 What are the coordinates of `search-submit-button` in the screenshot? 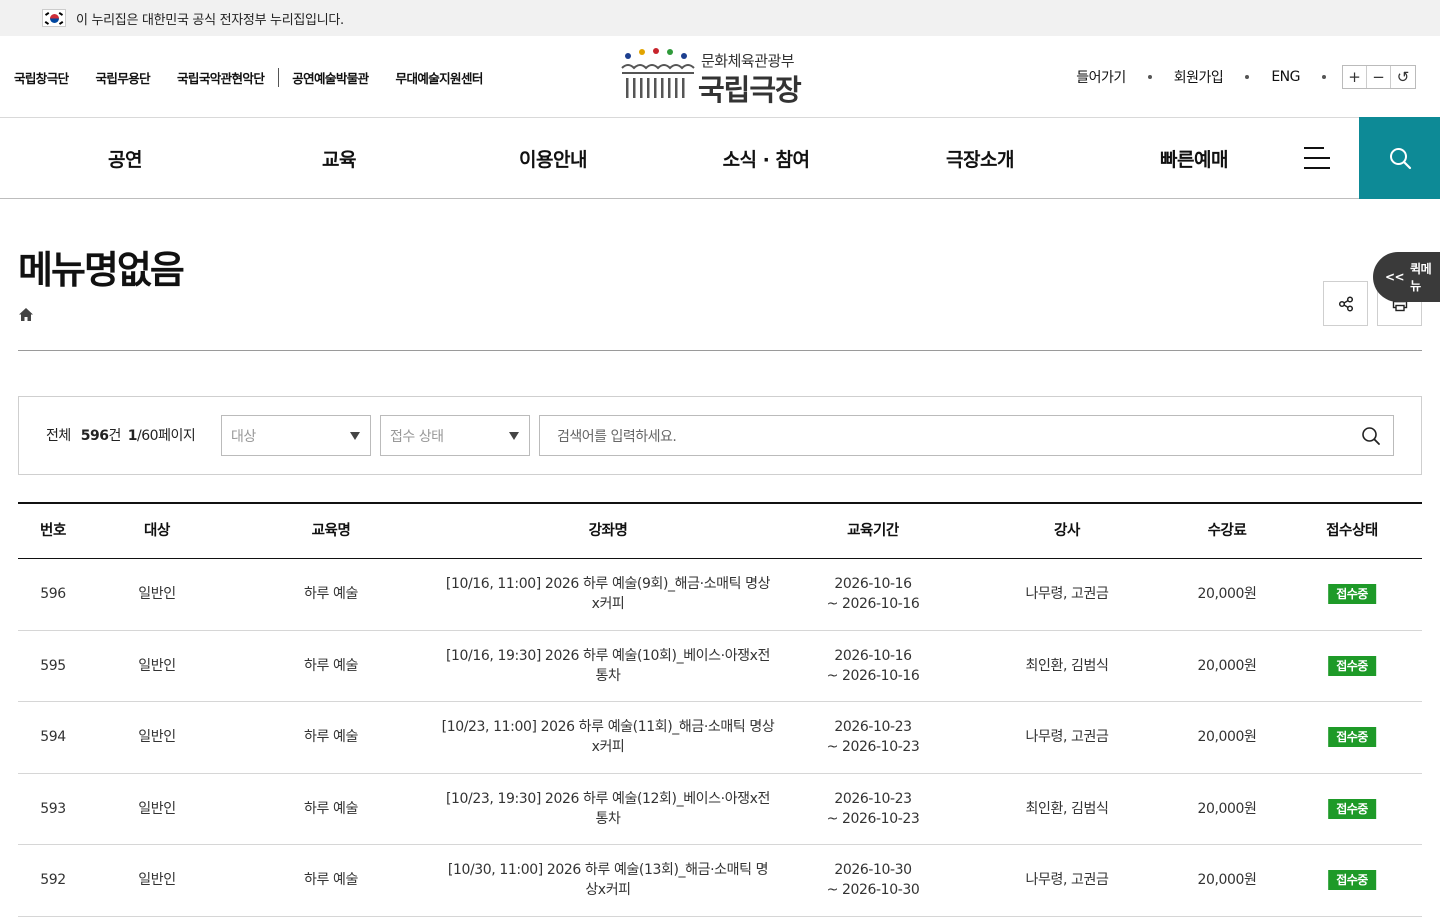 It's located at (1371, 438).